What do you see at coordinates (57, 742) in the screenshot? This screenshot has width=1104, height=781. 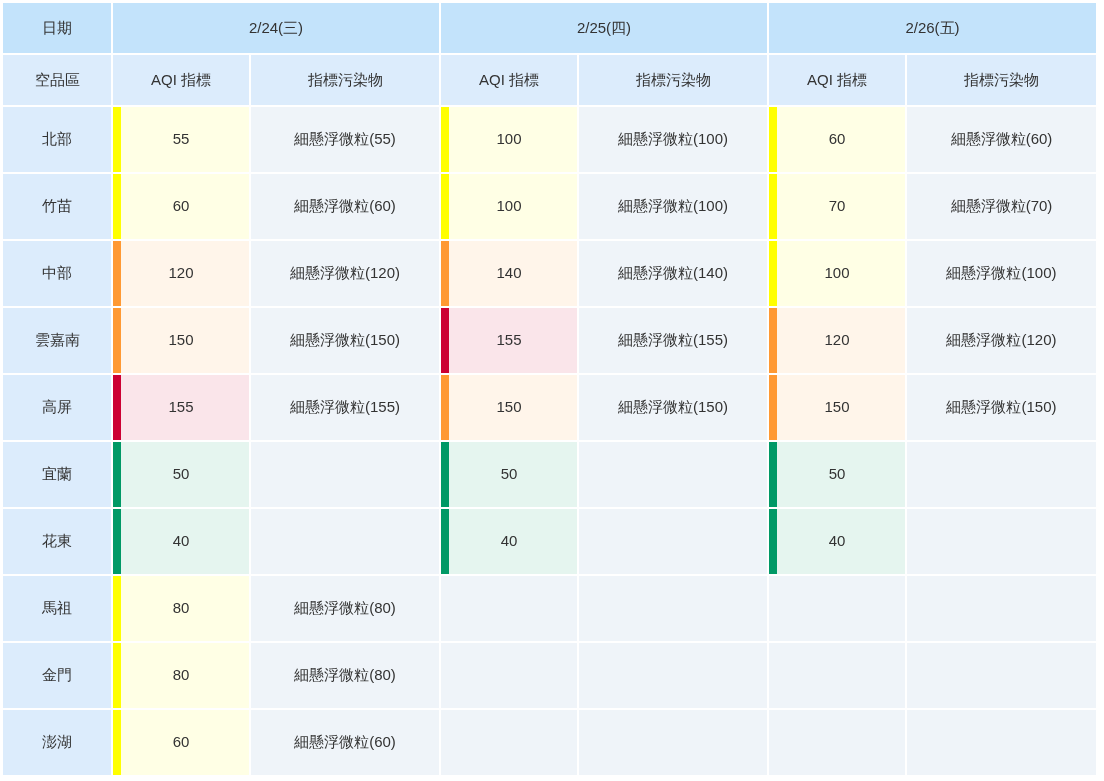 I see `region-cell: 澎湖` at bounding box center [57, 742].